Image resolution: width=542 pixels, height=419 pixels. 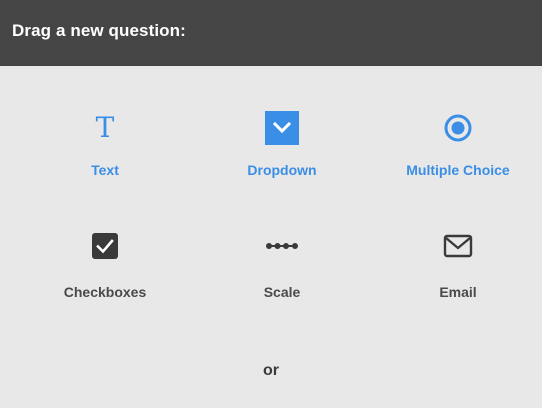 What do you see at coordinates (457, 153) in the screenshot?
I see `question-type-multiple-choice: Multiple Choice` at bounding box center [457, 153].